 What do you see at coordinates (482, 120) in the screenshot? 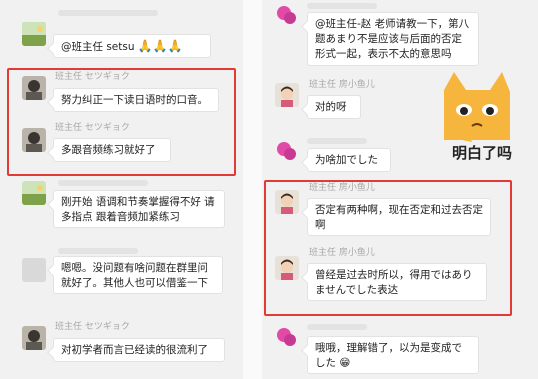
I see `cat-sticker: 明白了吗` at bounding box center [482, 120].